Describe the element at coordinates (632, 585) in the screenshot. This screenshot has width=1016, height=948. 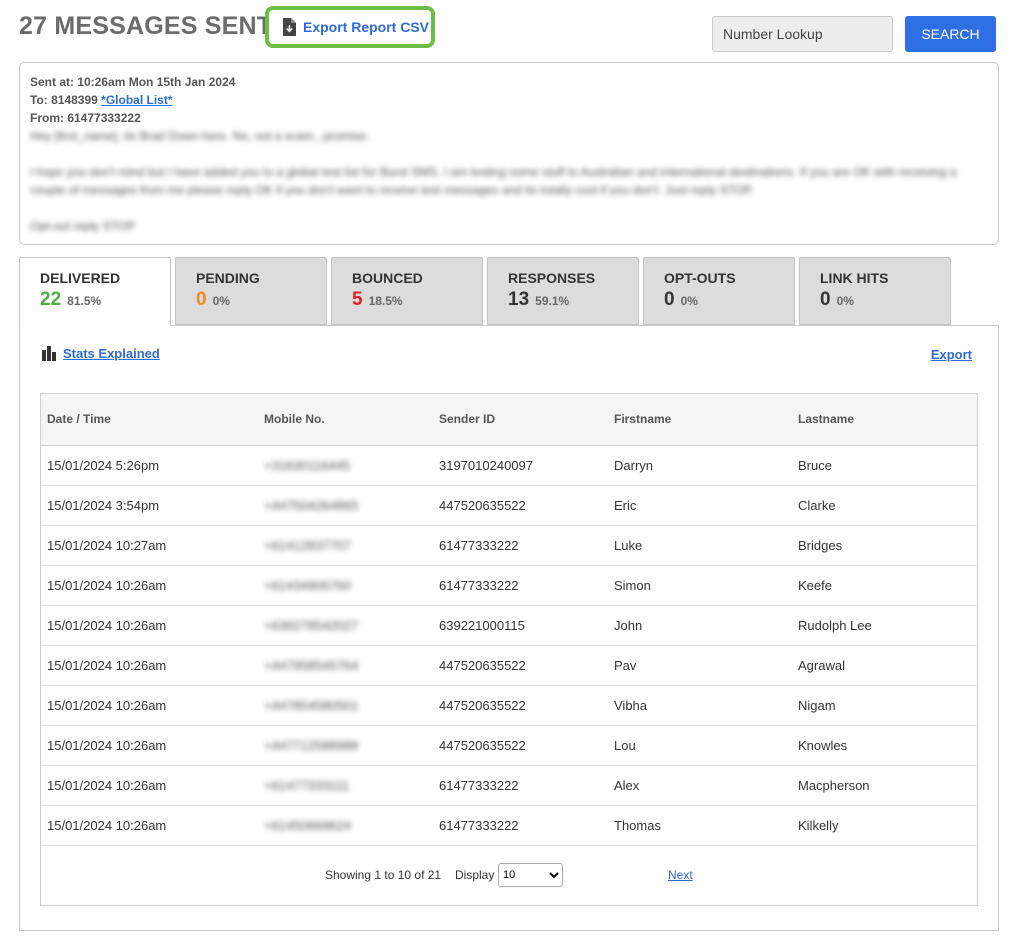
I see `firstname-cell: Simon` at that location.